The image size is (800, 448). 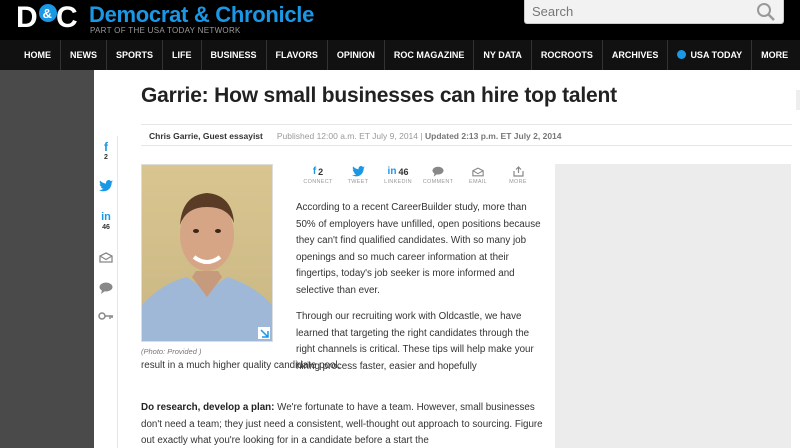 I want to click on toolbar-linkedin-label: LINKEDIN, so click(x=398, y=182).